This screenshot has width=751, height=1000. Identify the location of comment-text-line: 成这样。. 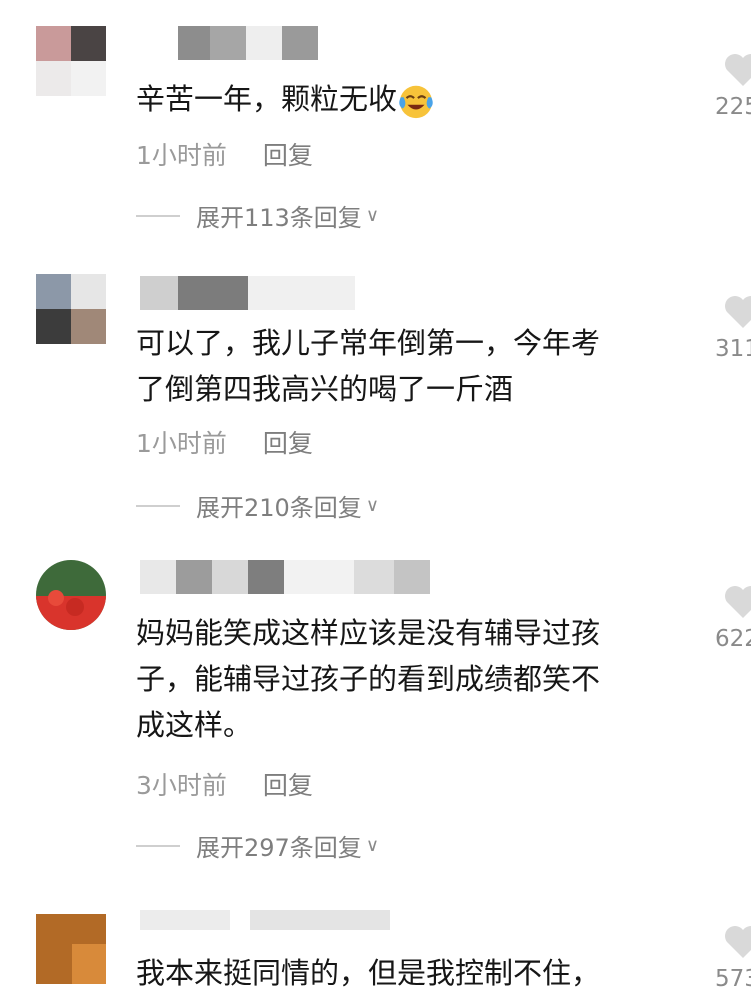
(194, 725).